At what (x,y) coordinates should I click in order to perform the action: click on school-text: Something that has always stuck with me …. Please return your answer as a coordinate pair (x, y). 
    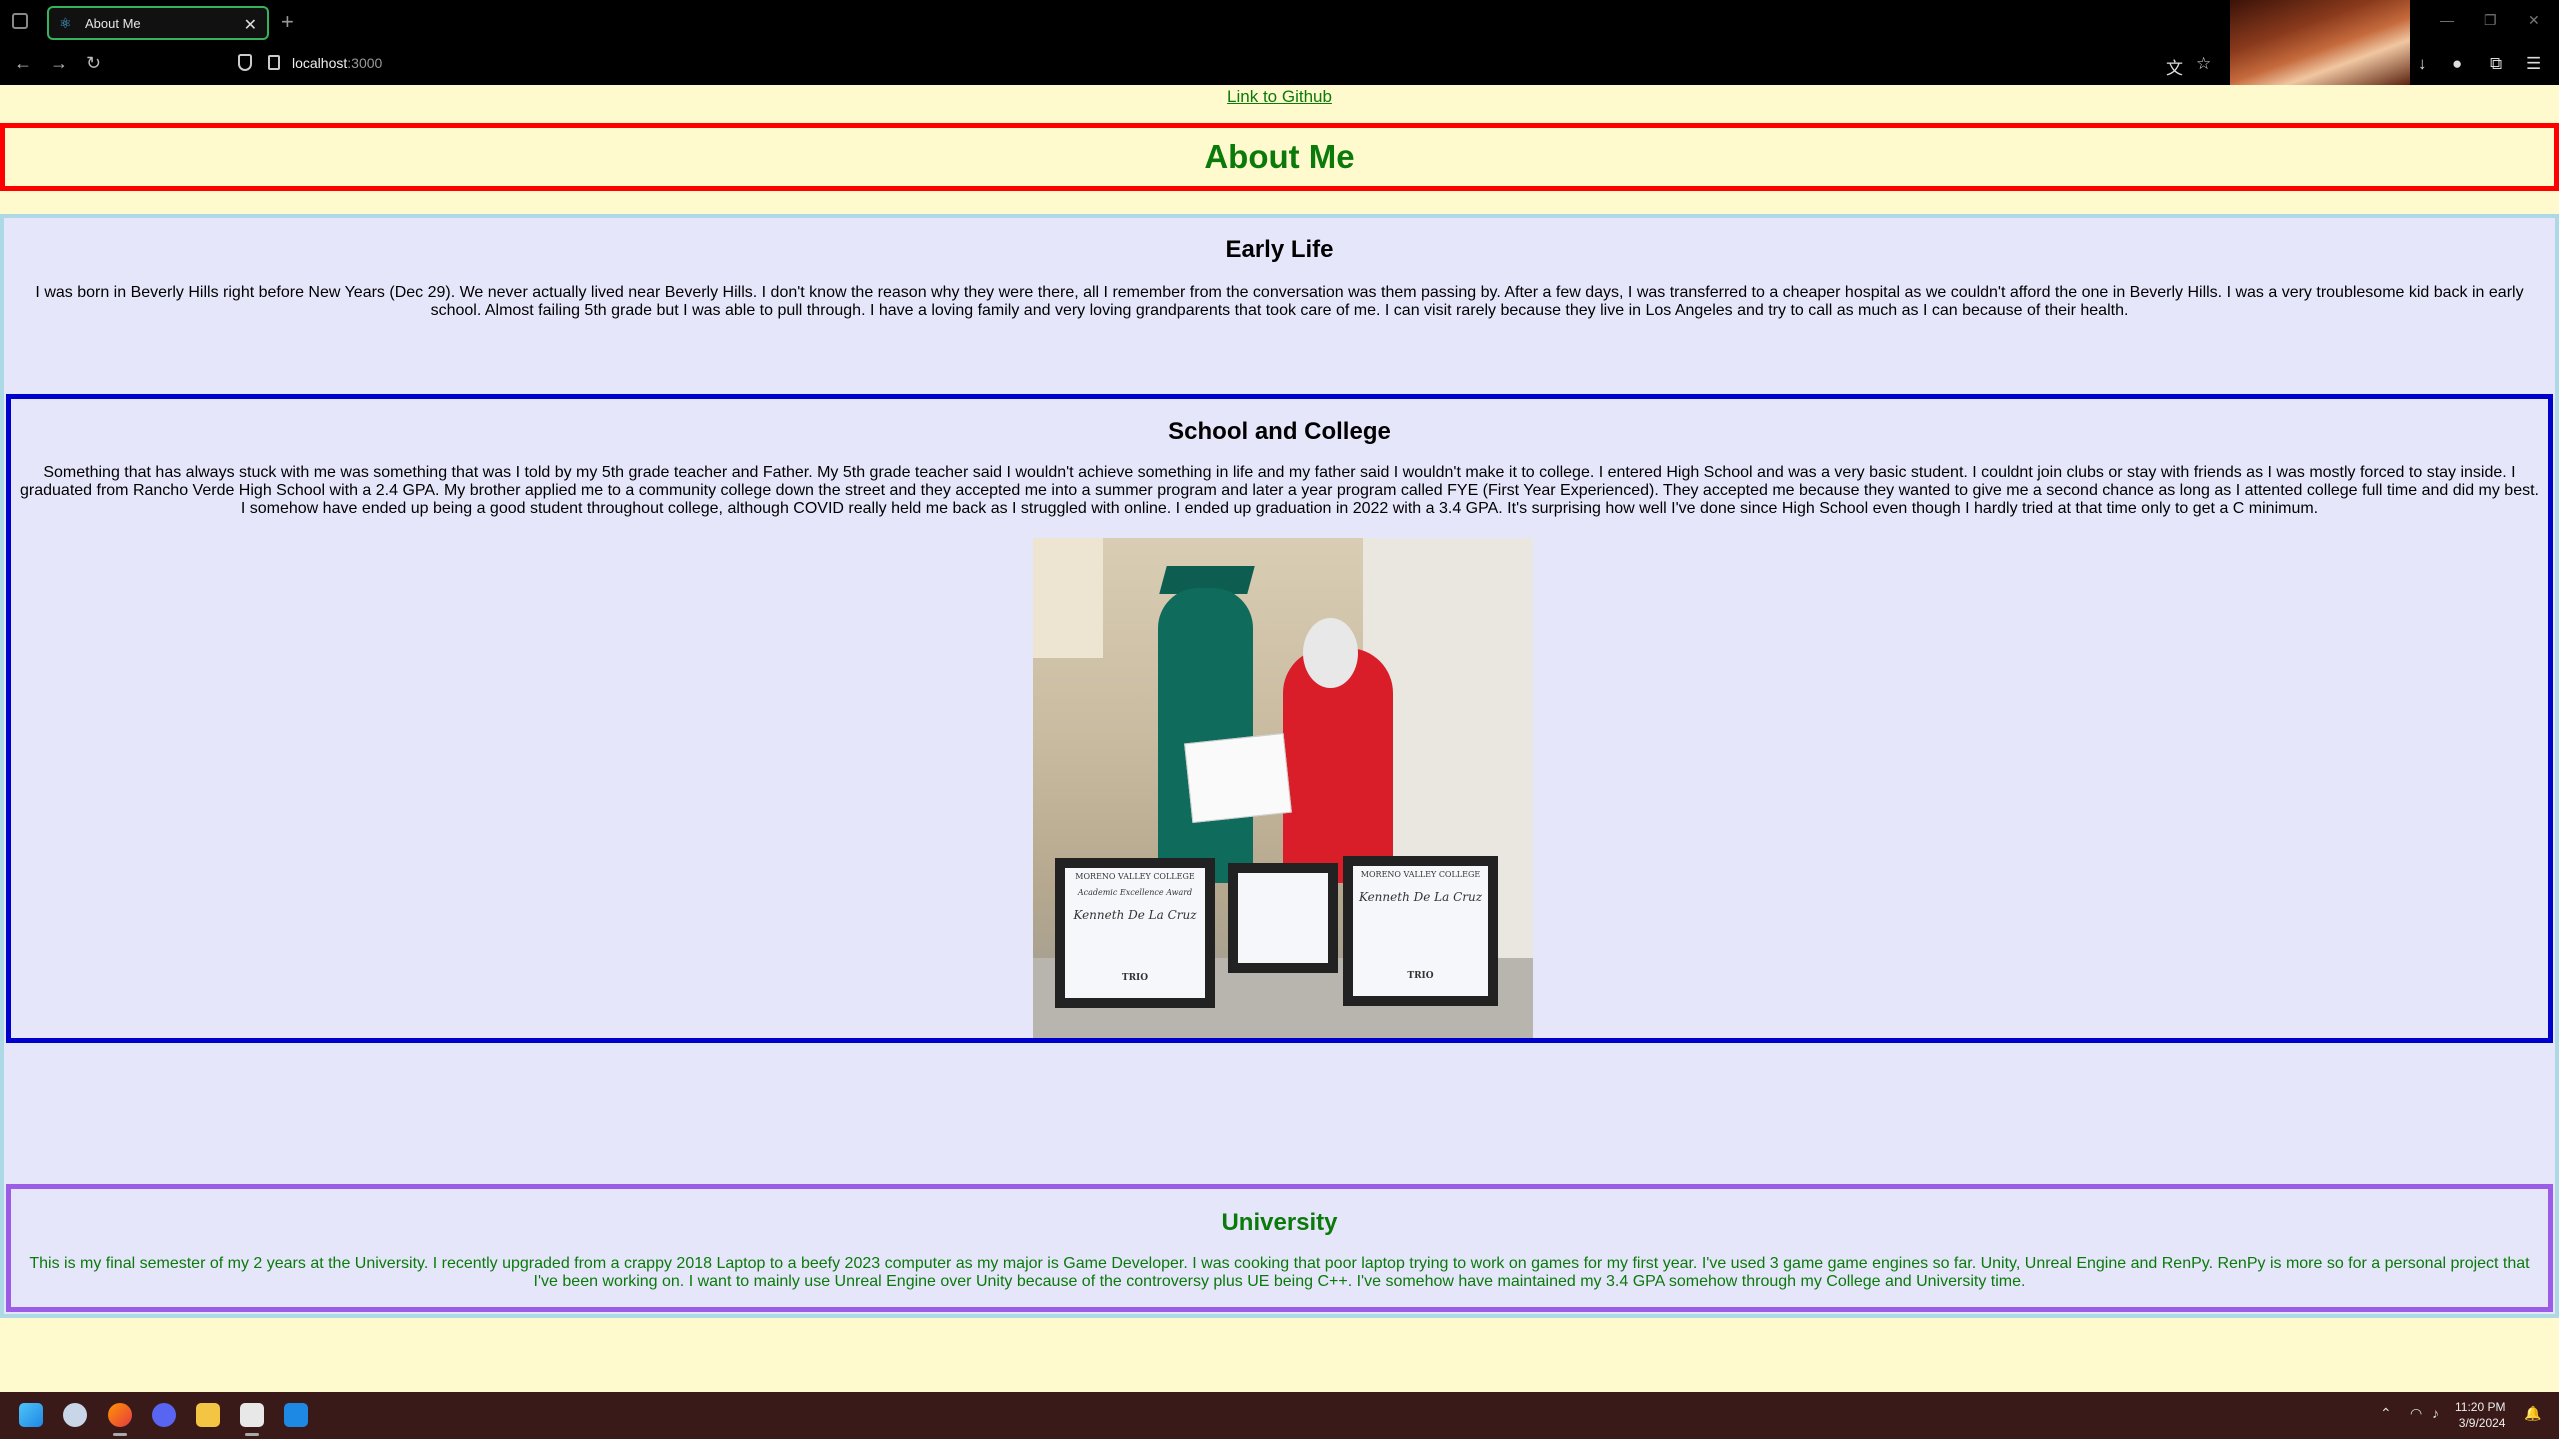
    Looking at the image, I should click on (1279, 490).